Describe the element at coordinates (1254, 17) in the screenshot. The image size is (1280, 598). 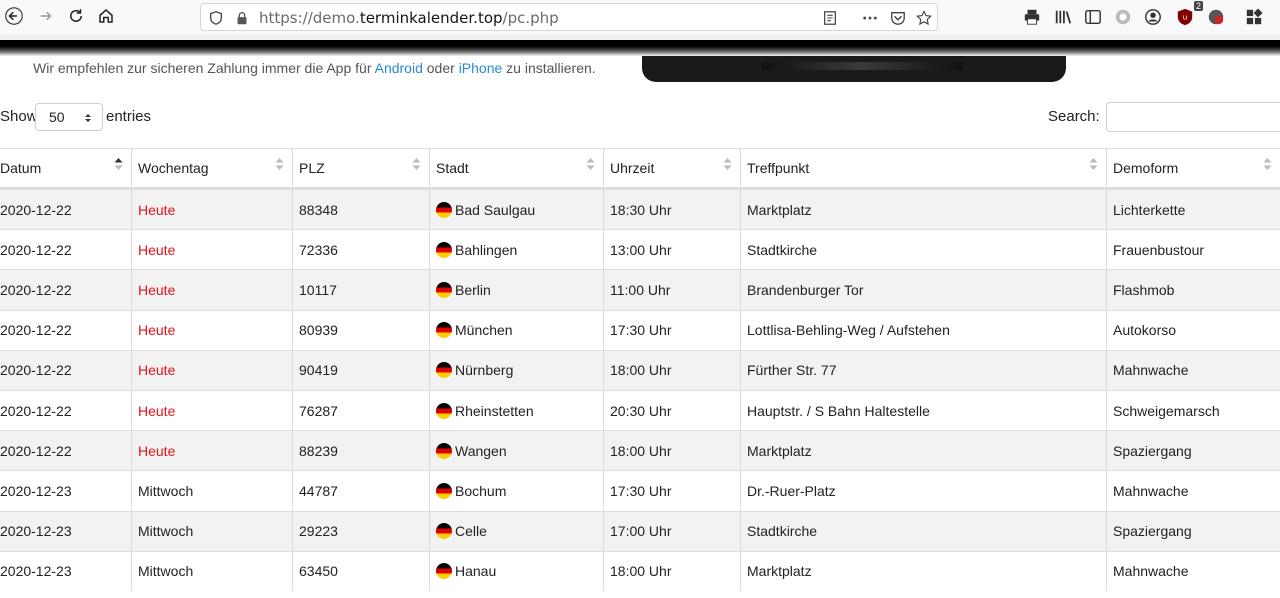
I see `extensions-puzzle-icon` at that location.